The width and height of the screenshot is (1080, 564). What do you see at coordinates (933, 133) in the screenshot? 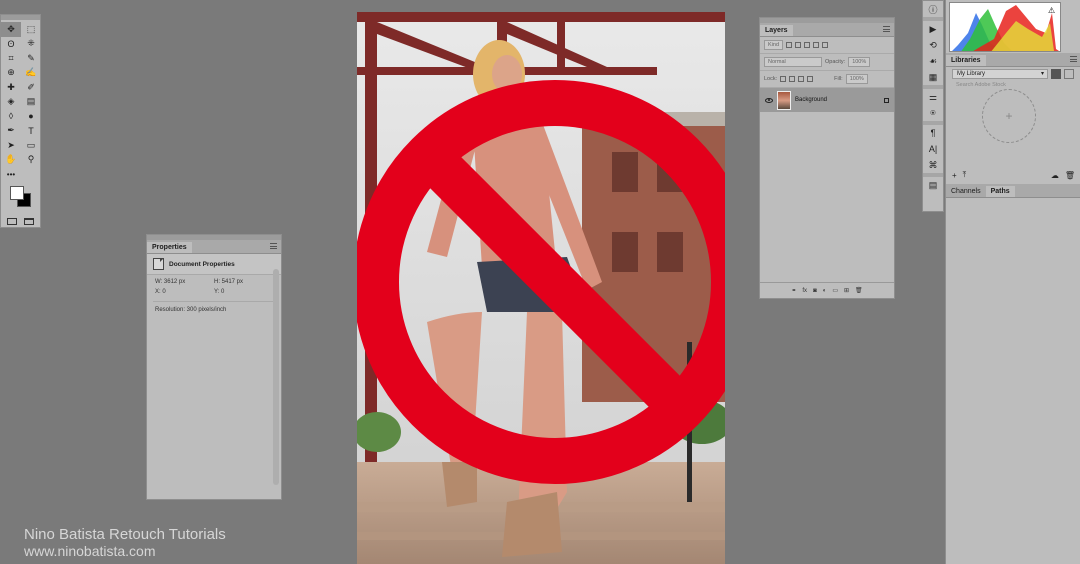
I see `paragraph-icon: ¶` at bounding box center [933, 133].